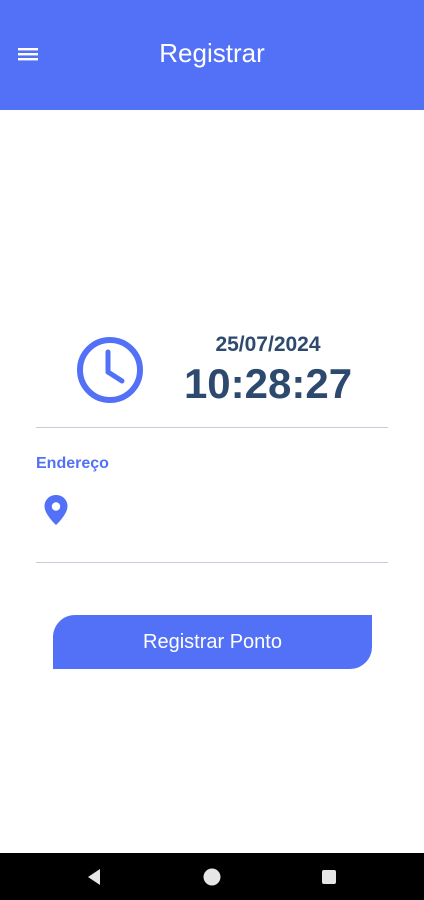  I want to click on system-navigation-bar, so click(212, 876).